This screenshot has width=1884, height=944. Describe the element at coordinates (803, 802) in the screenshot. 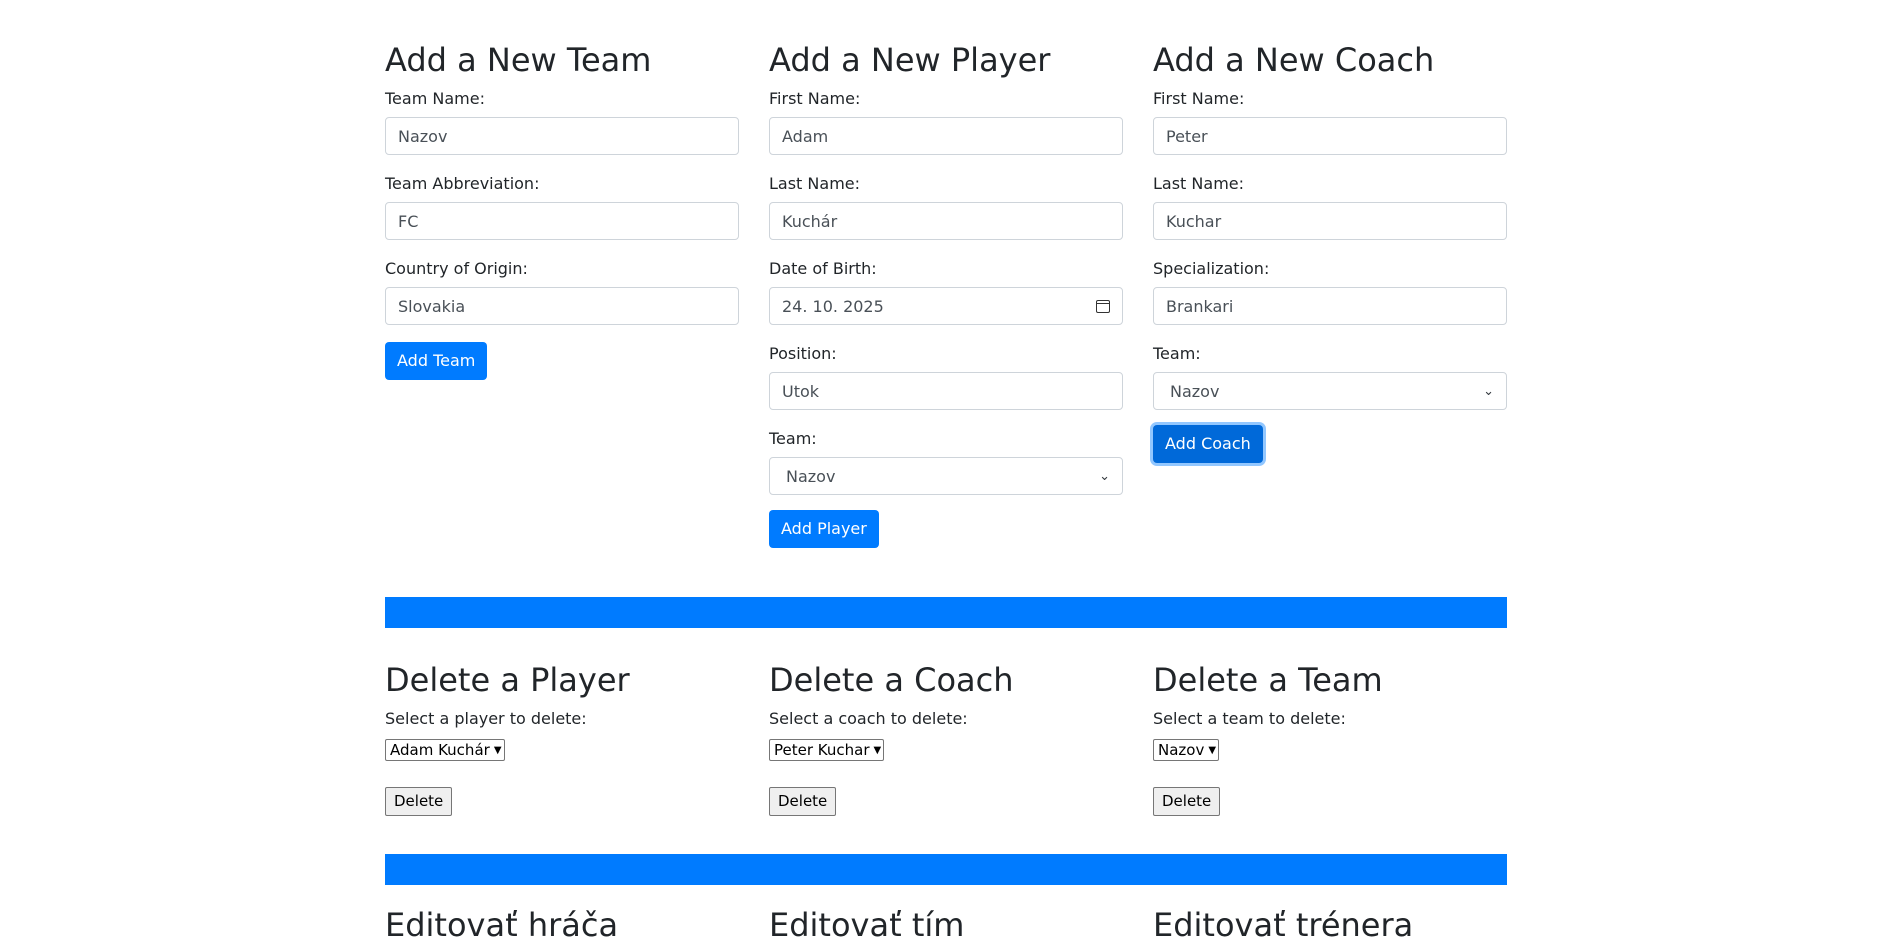

I see `delete-coach-button: Delete` at that location.